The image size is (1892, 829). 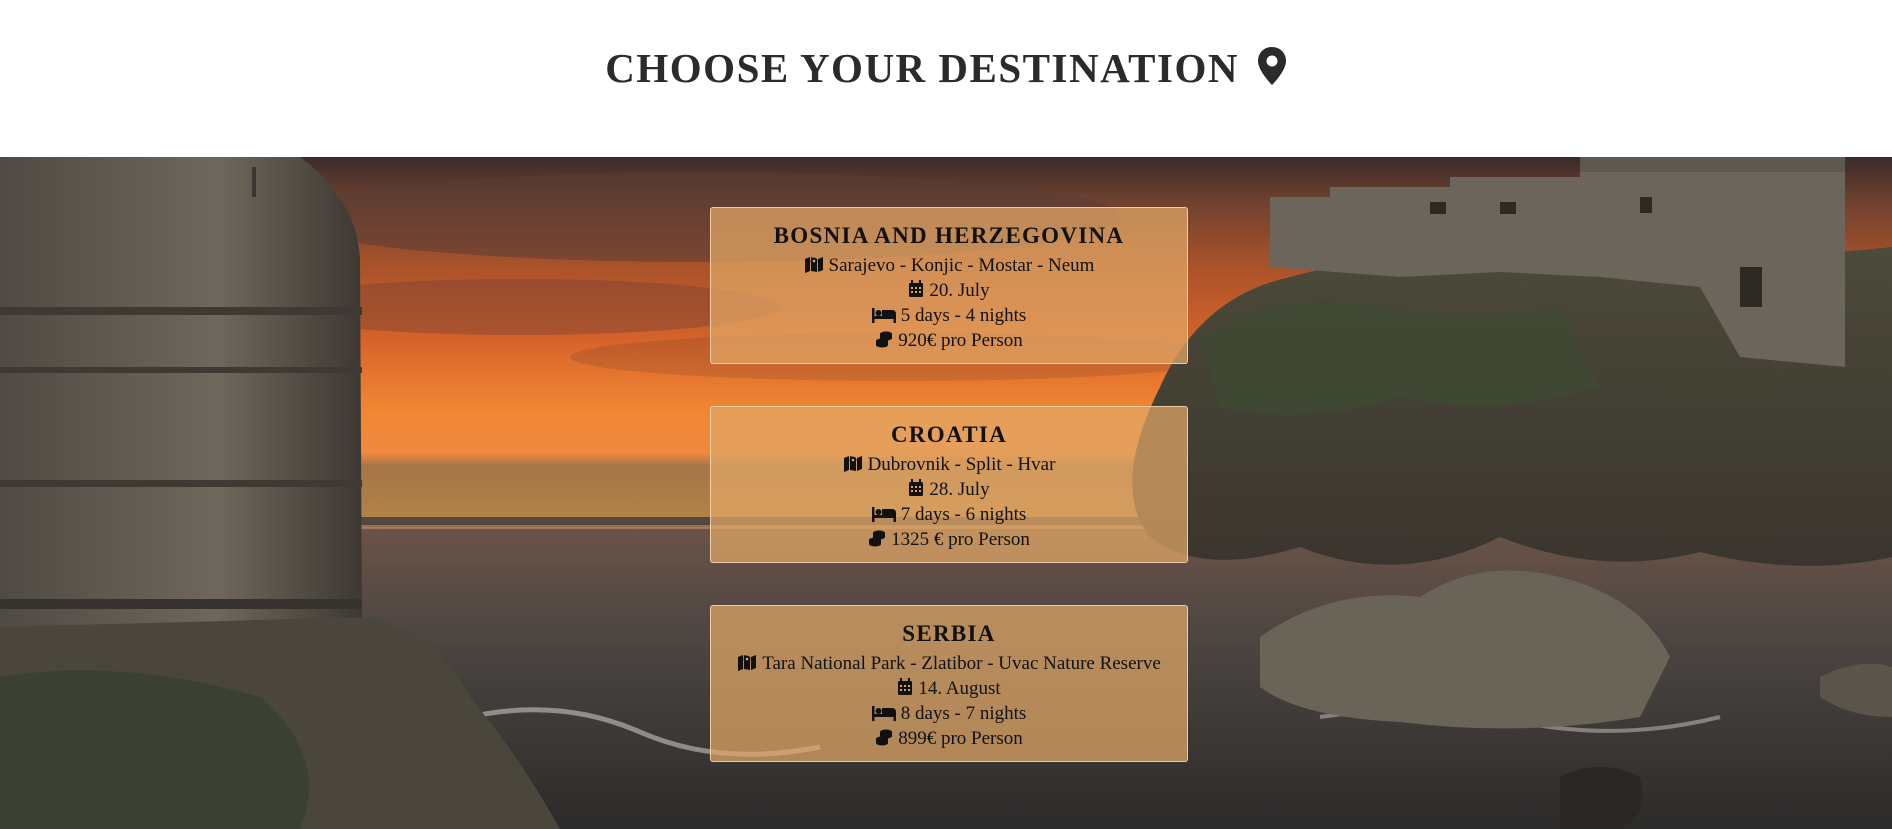 I want to click on destination-price: 920€ pro Person, so click(x=949, y=341).